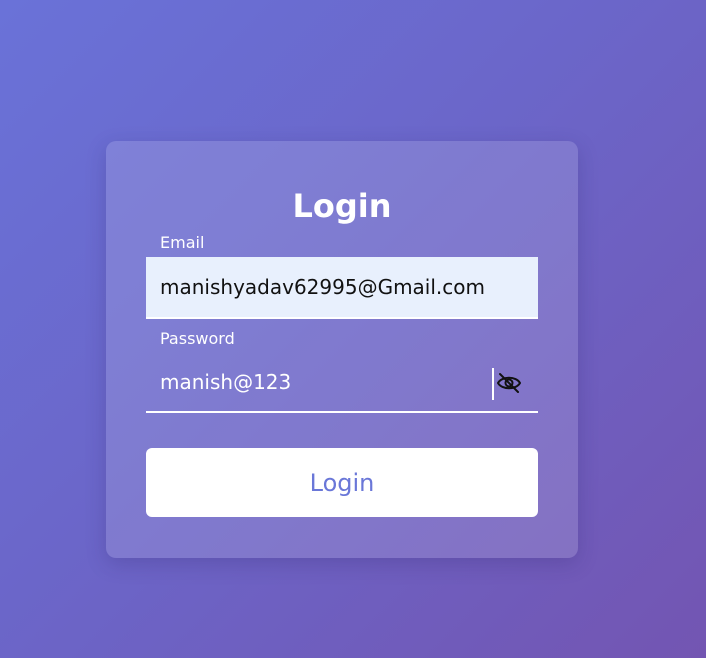 This screenshot has height=658, width=706. Describe the element at coordinates (509, 383) in the screenshot. I see `eye-off-icon` at that location.